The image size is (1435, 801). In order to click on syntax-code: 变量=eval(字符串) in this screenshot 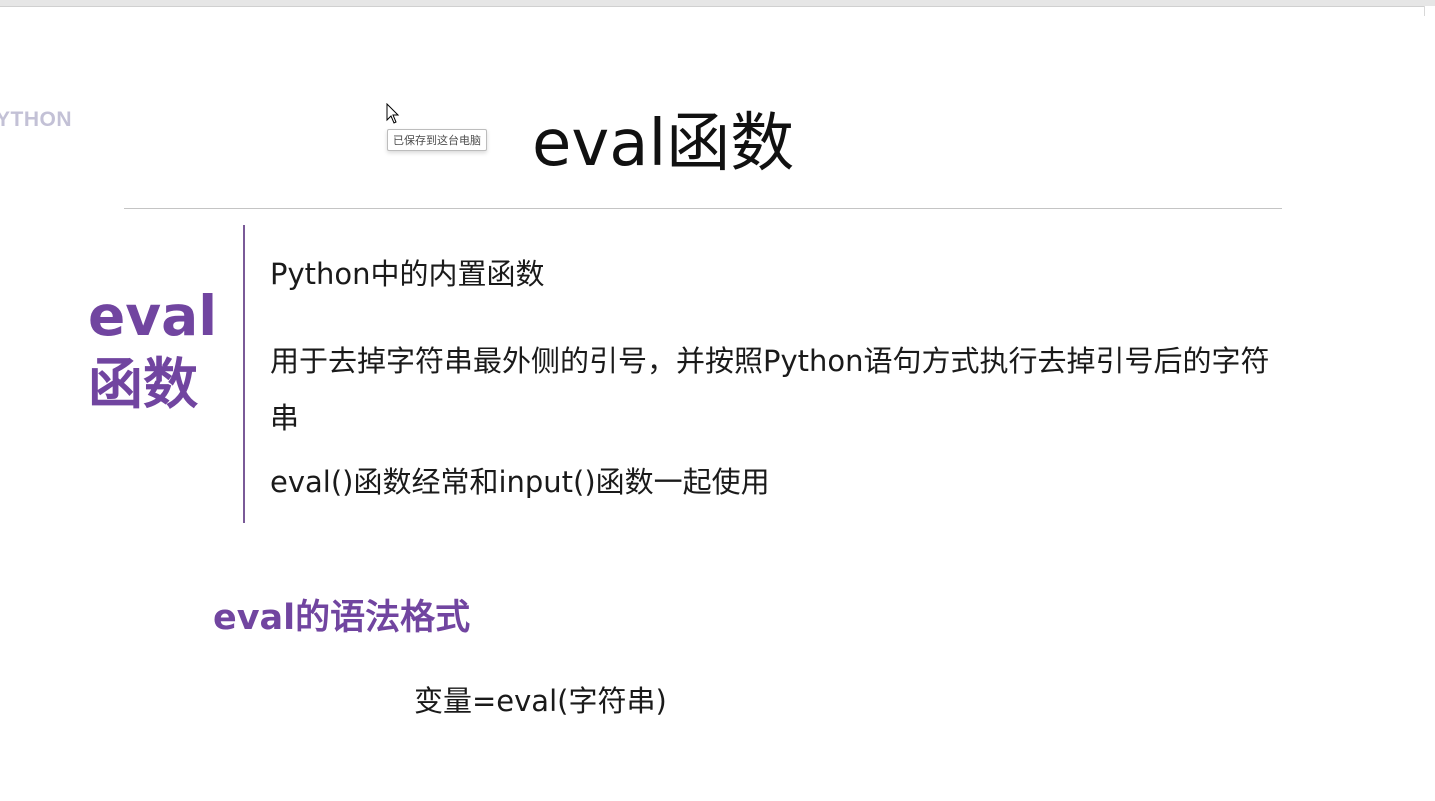, I will do `click(540, 701)`.